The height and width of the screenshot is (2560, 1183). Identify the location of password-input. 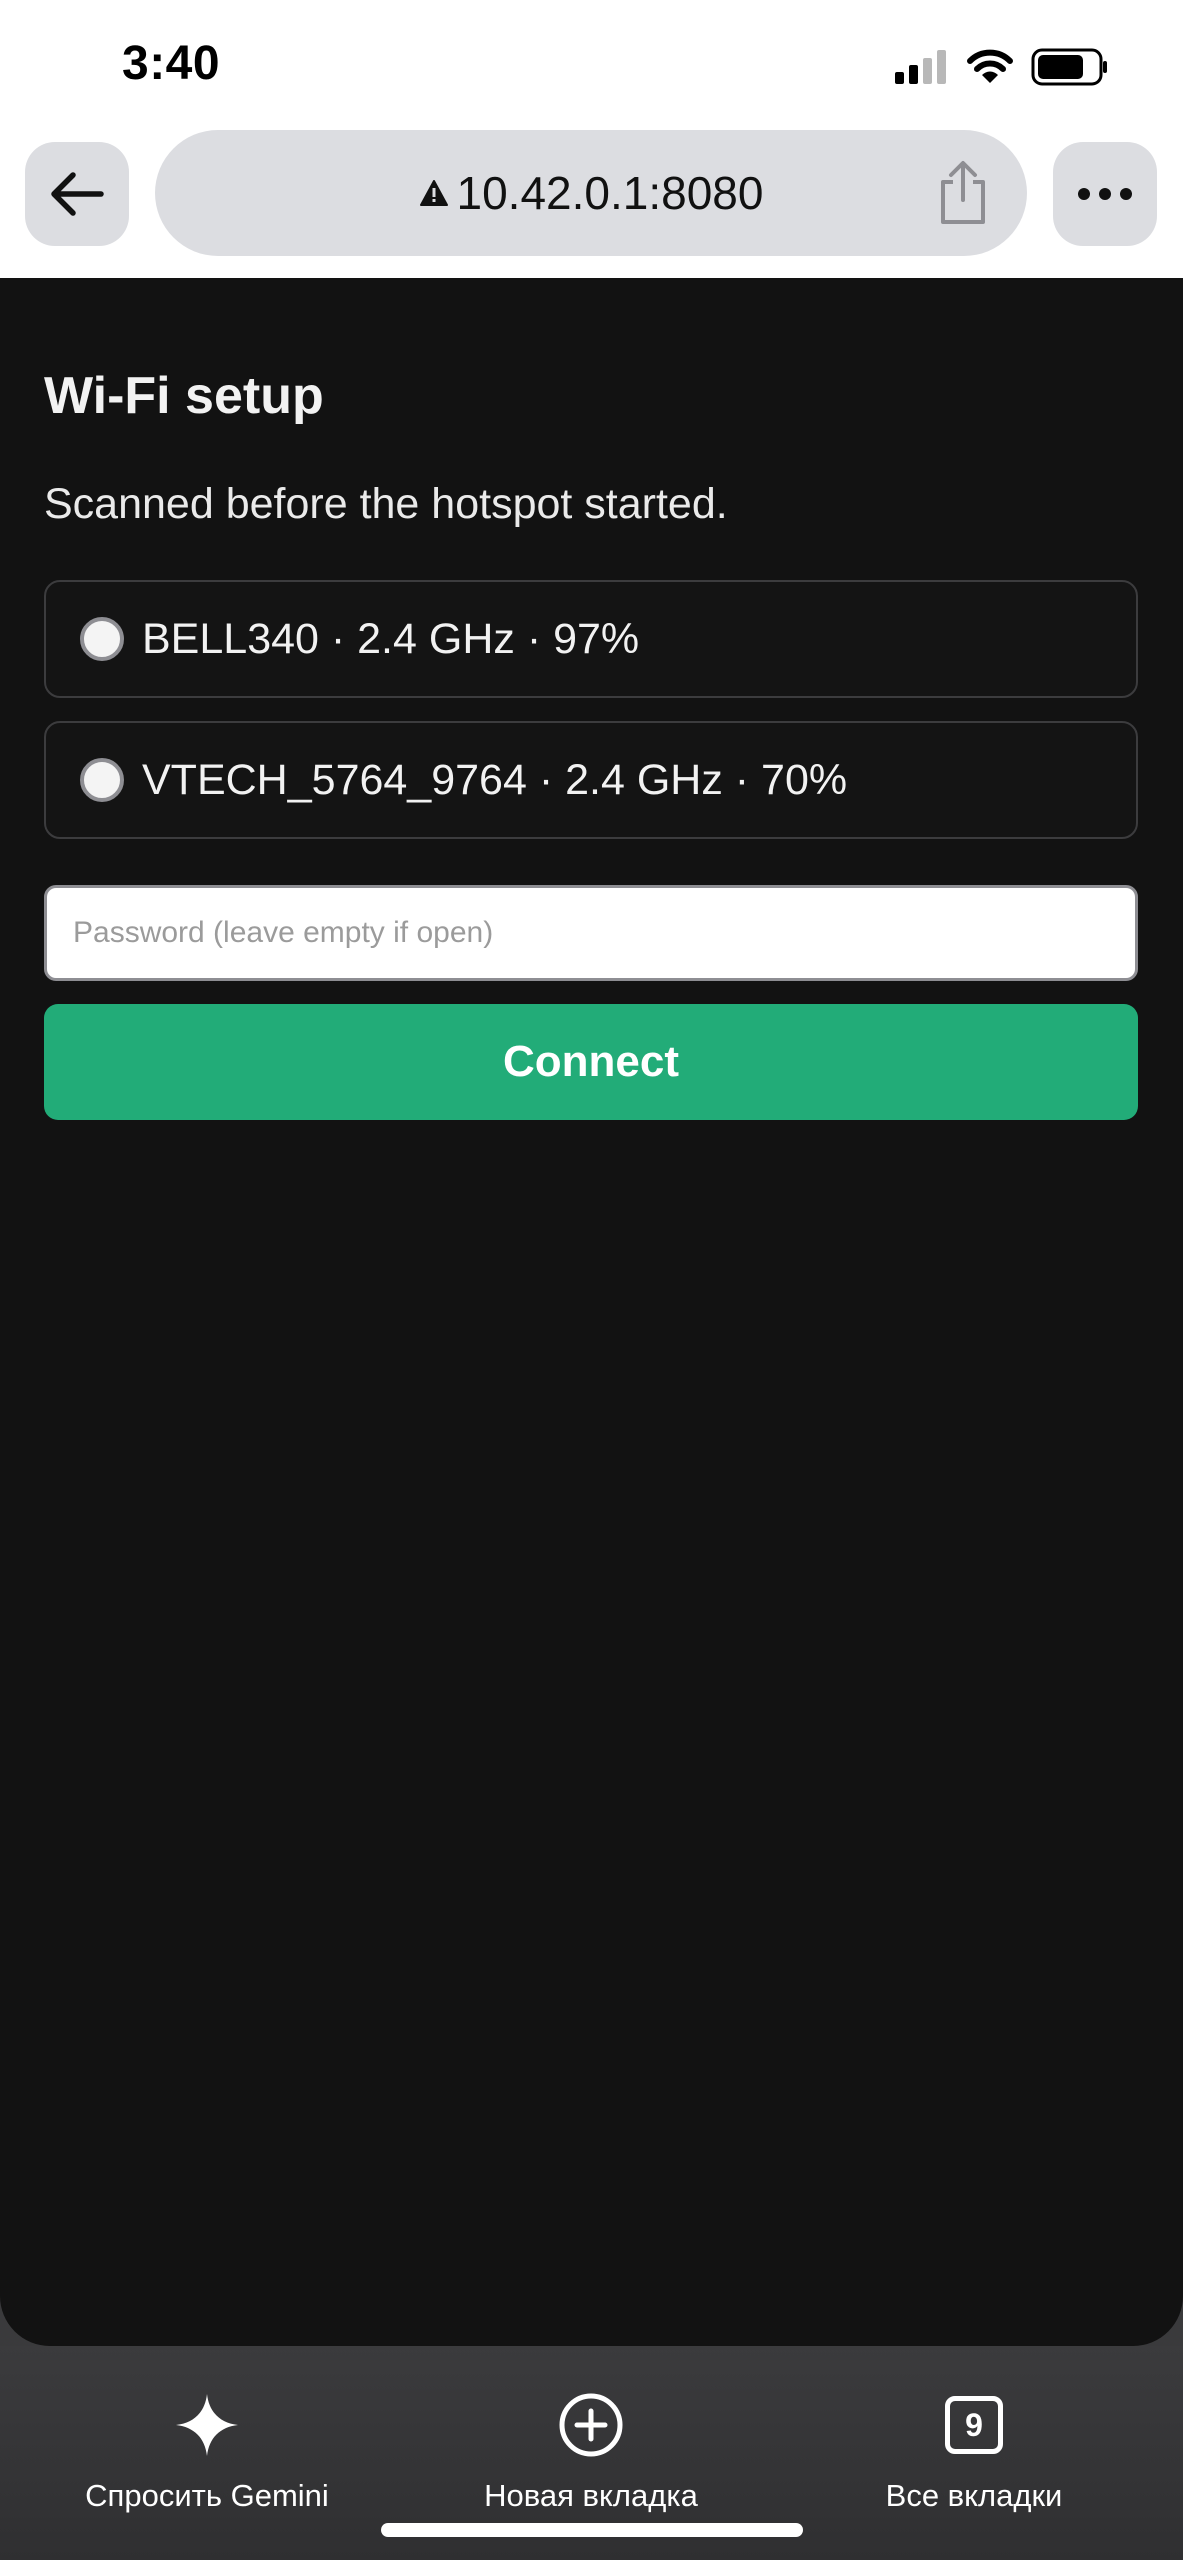
(591, 933).